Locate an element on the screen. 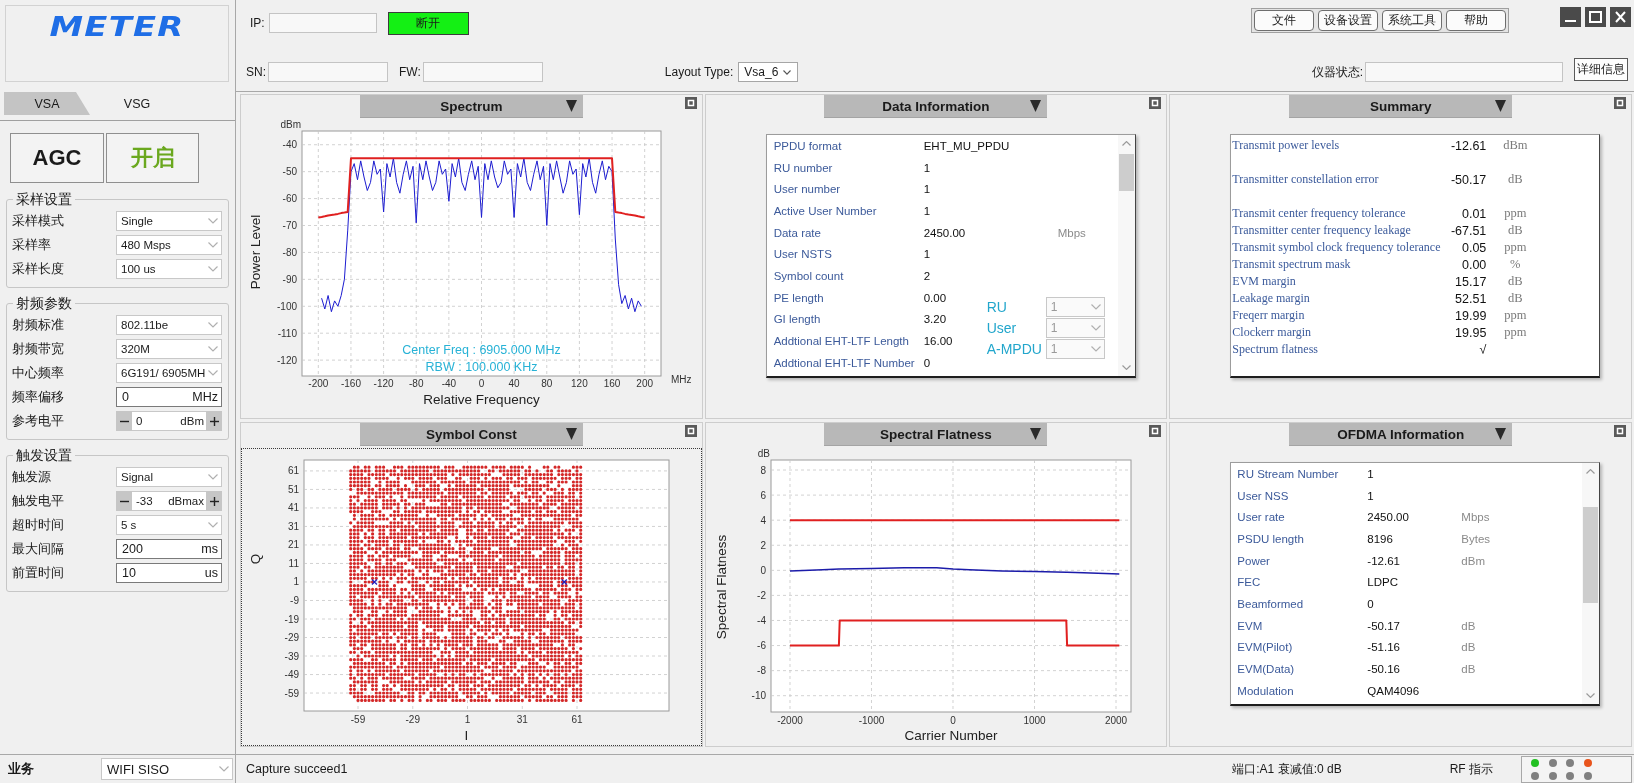 The image size is (1634, 783). dropdown: 5 s is located at coordinates (169, 525).